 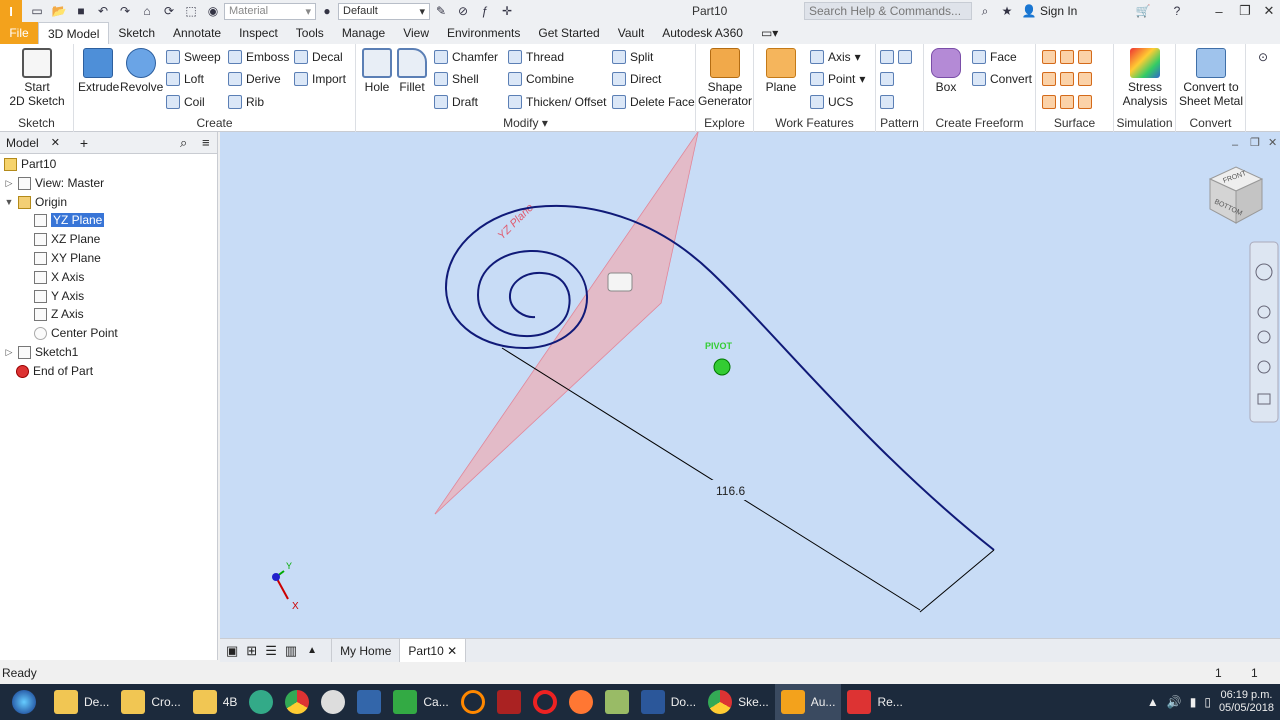 I want to click on close-icon: ✕, so click(x=55, y=142).